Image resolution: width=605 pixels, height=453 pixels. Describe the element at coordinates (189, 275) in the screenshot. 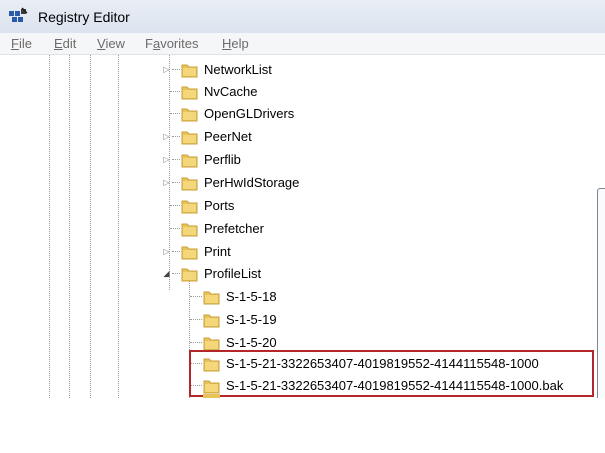

I see `folder-open-icon` at that location.